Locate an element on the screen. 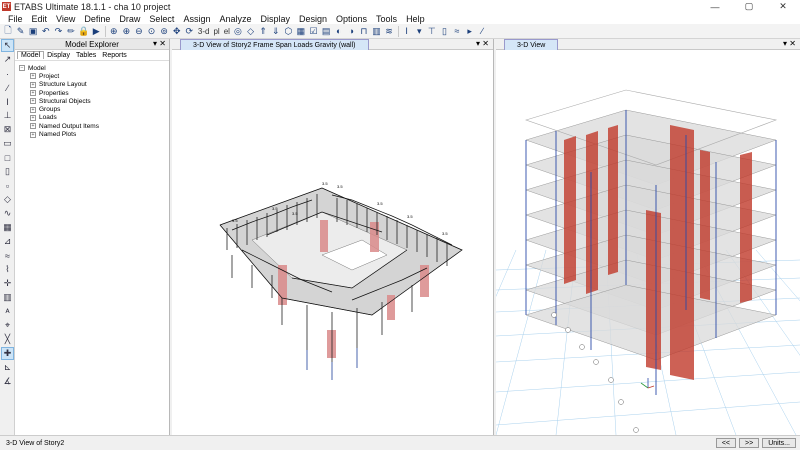  draw-grid-icon: ▦ is located at coordinates (7, 227).